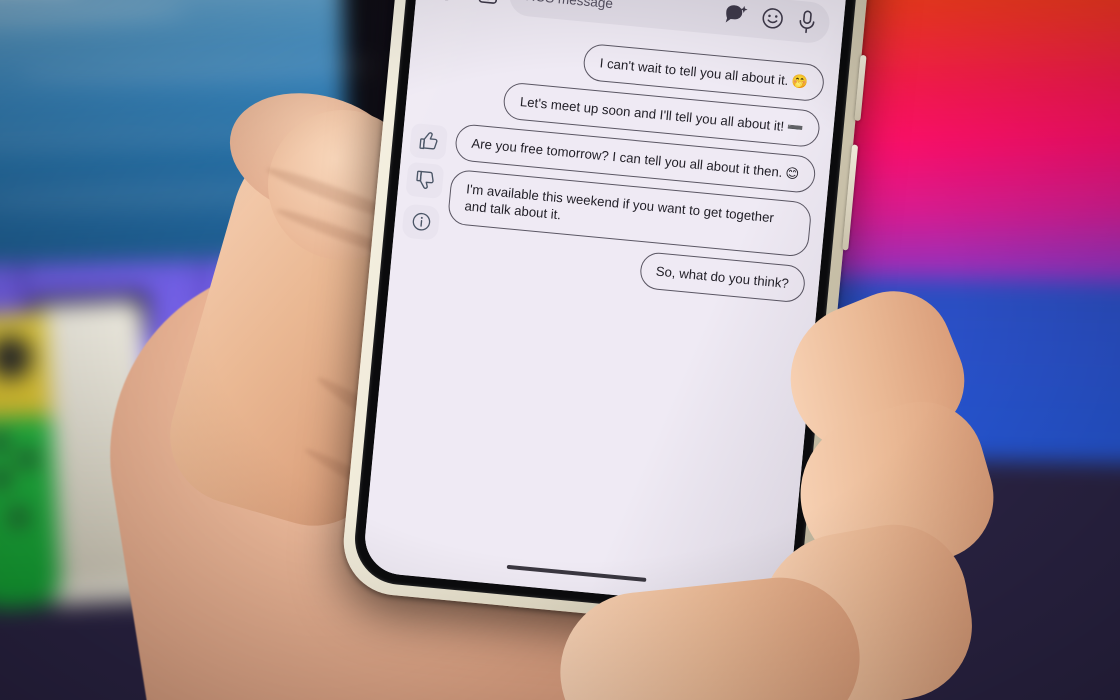  What do you see at coordinates (429, 141) in the screenshot?
I see `thumbs-up-icon` at bounding box center [429, 141].